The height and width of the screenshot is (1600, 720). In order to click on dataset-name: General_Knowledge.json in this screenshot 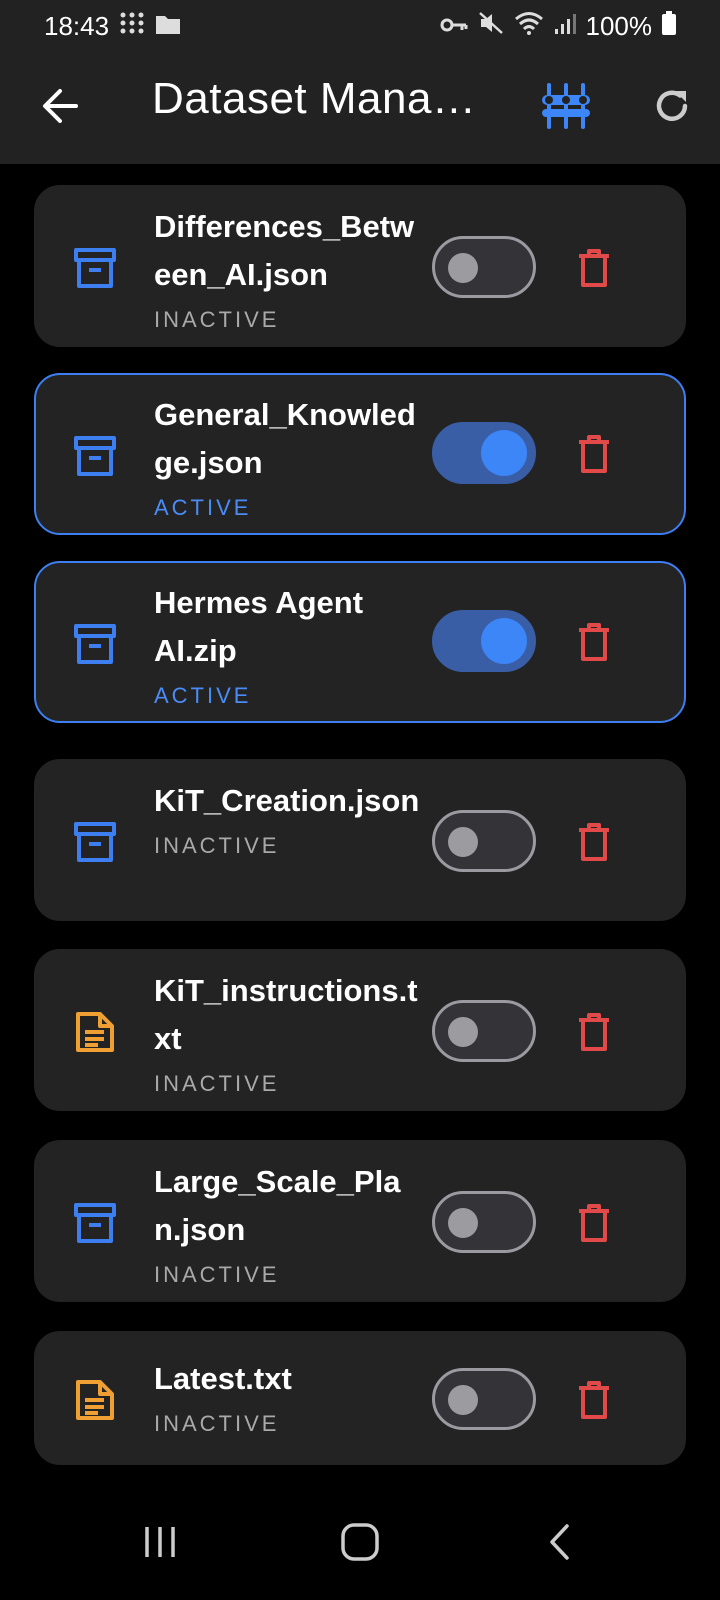, I will do `click(285, 438)`.